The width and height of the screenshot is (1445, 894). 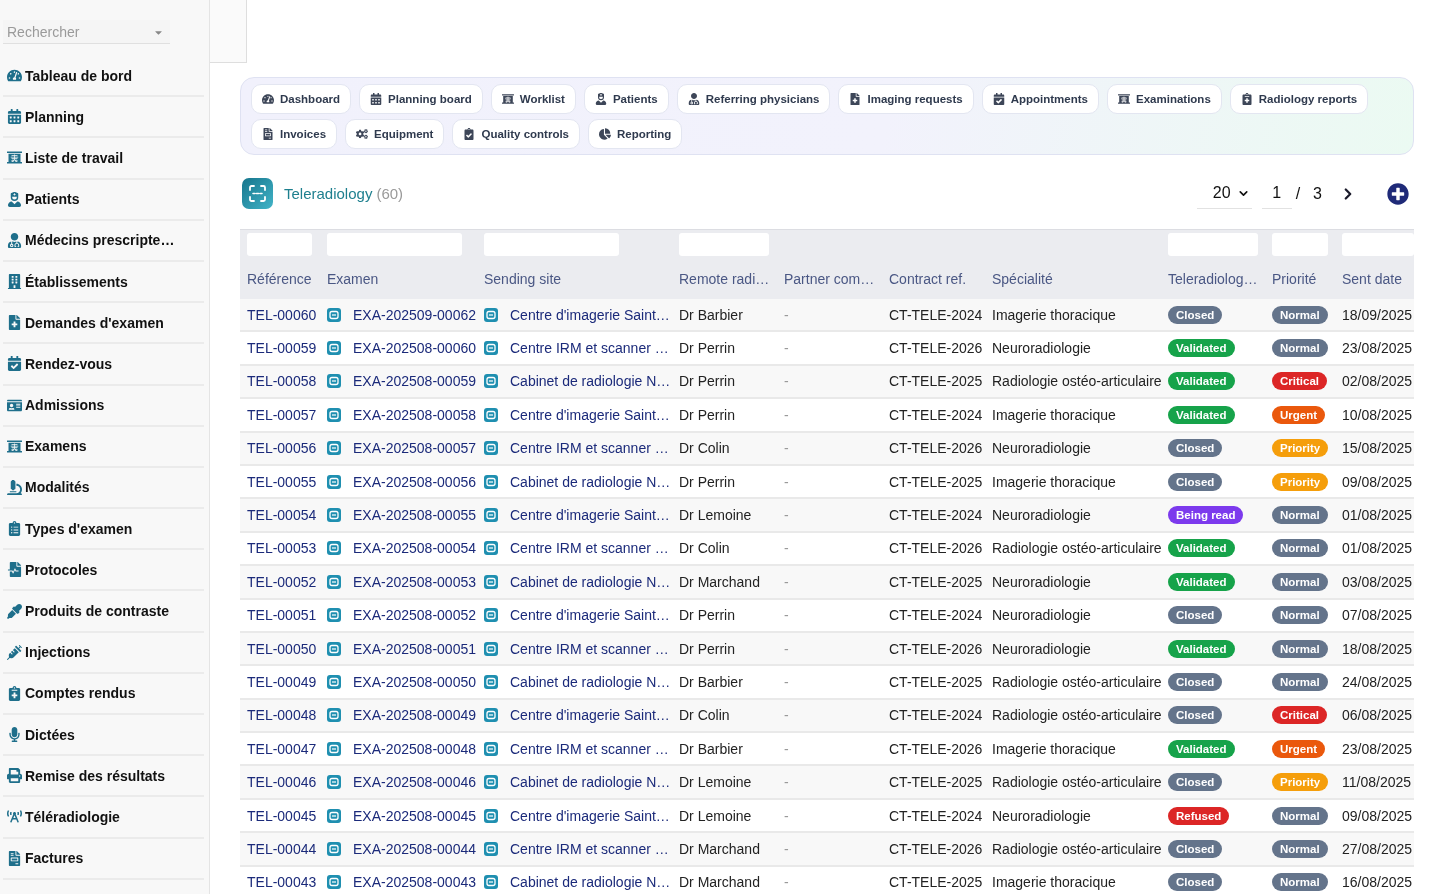 I want to click on nav-tab: Invoices, so click(x=294, y=134).